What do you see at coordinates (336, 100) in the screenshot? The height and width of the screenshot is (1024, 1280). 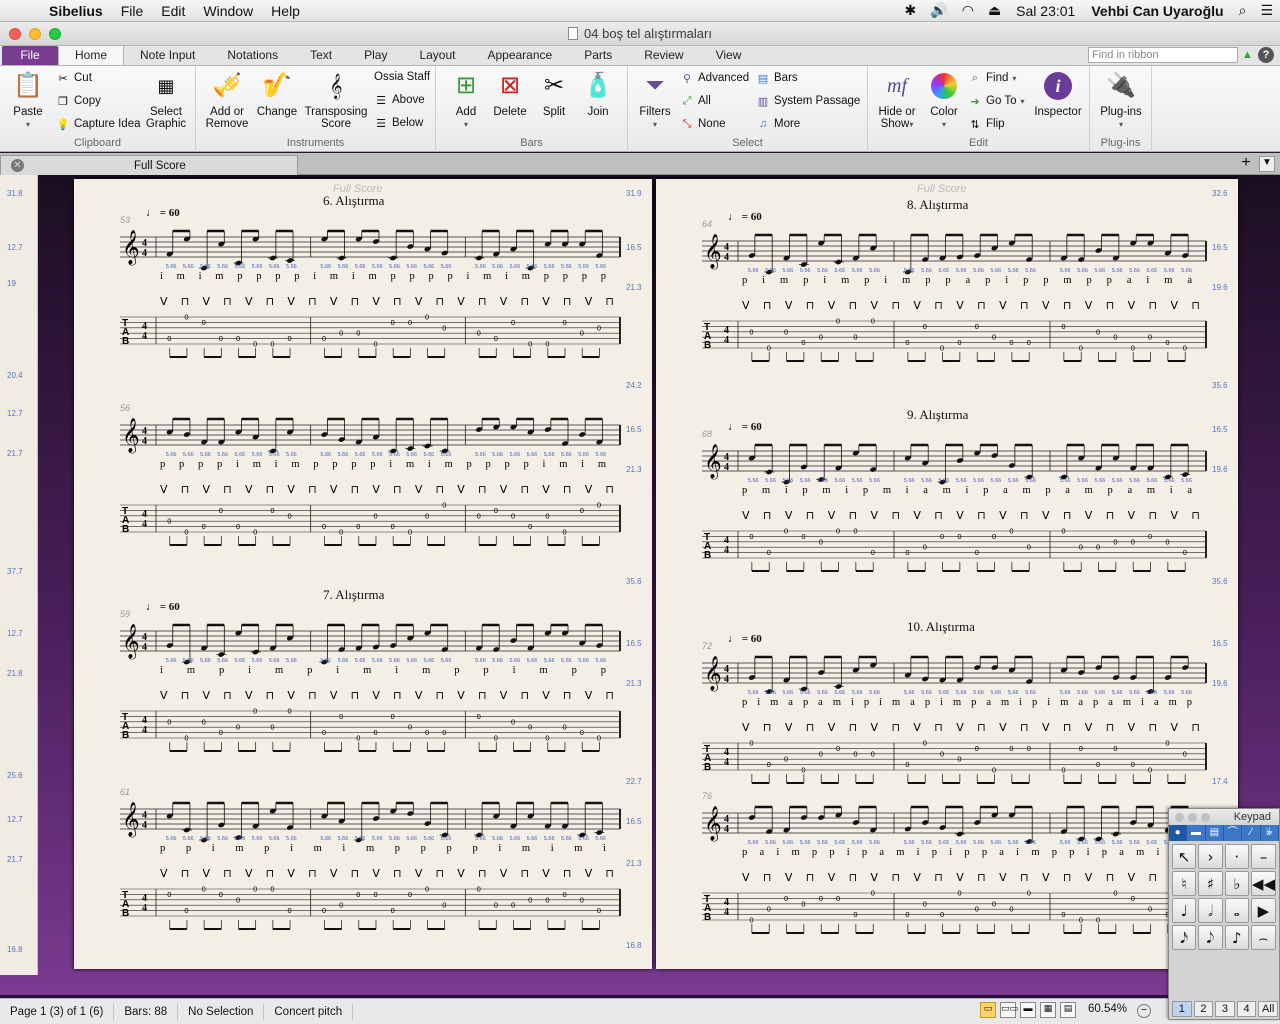 I see `transposing-score-button: 𝄞 Transposing Score` at bounding box center [336, 100].